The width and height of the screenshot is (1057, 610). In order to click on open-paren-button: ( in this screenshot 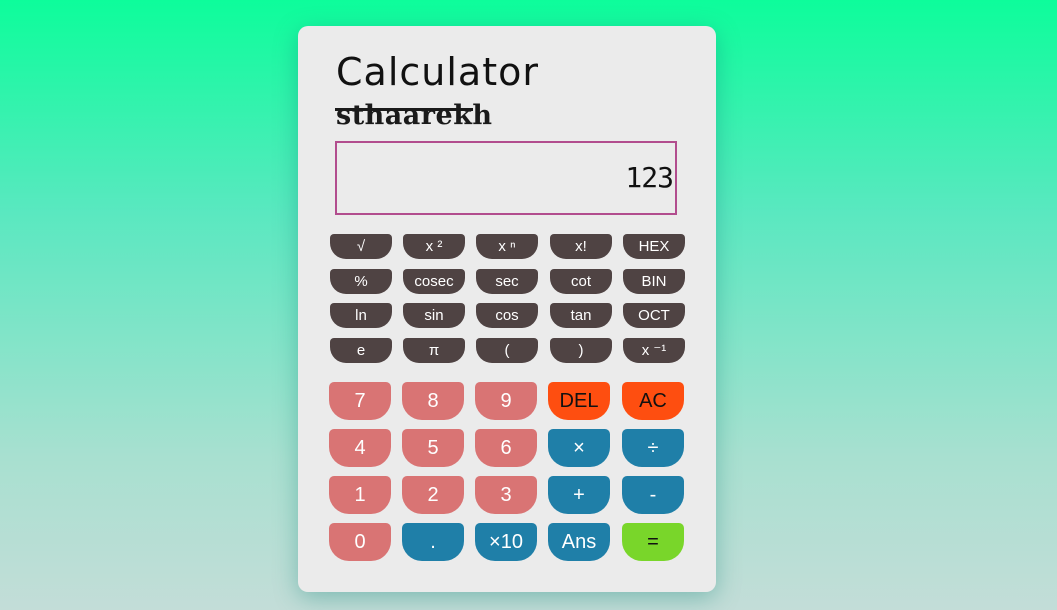, I will do `click(507, 350)`.